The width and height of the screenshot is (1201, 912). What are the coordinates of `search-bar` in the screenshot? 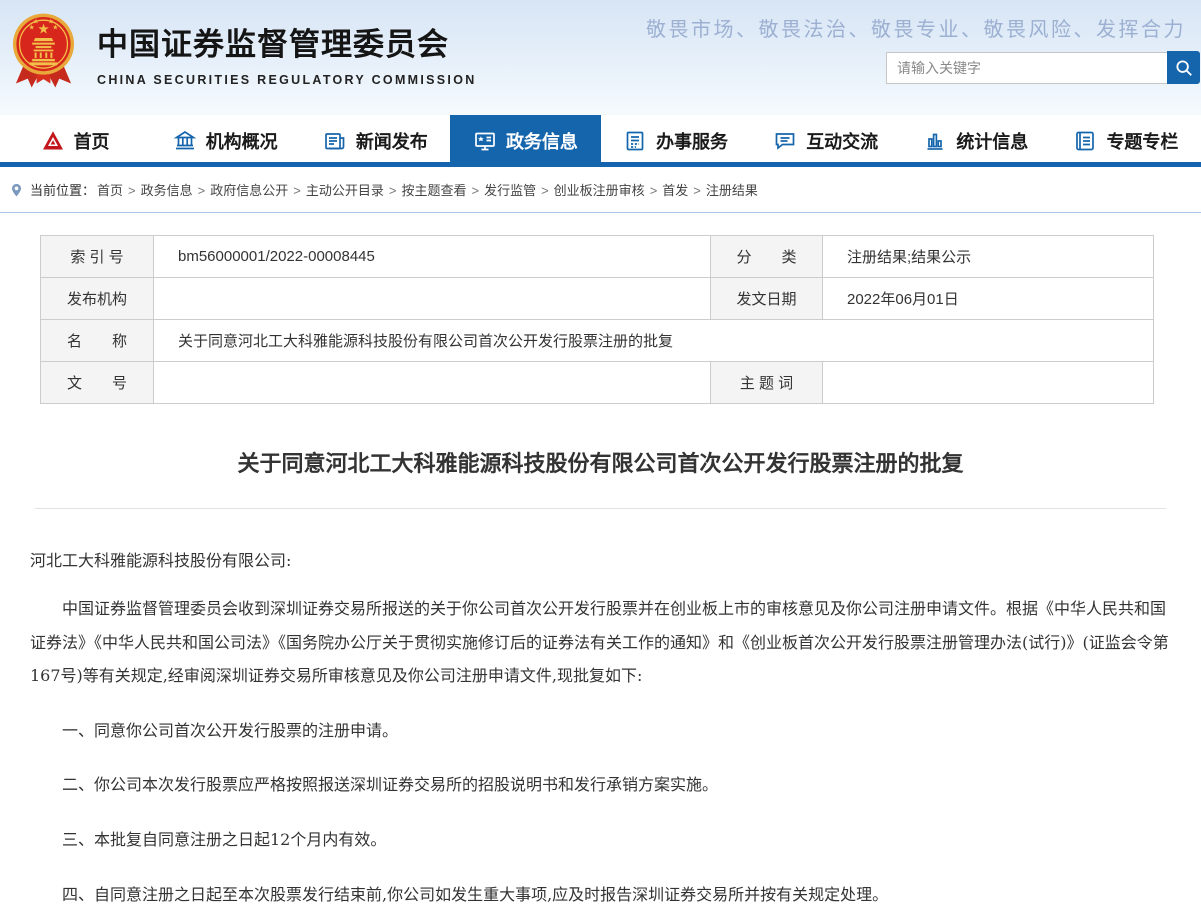 It's located at (1043, 67).